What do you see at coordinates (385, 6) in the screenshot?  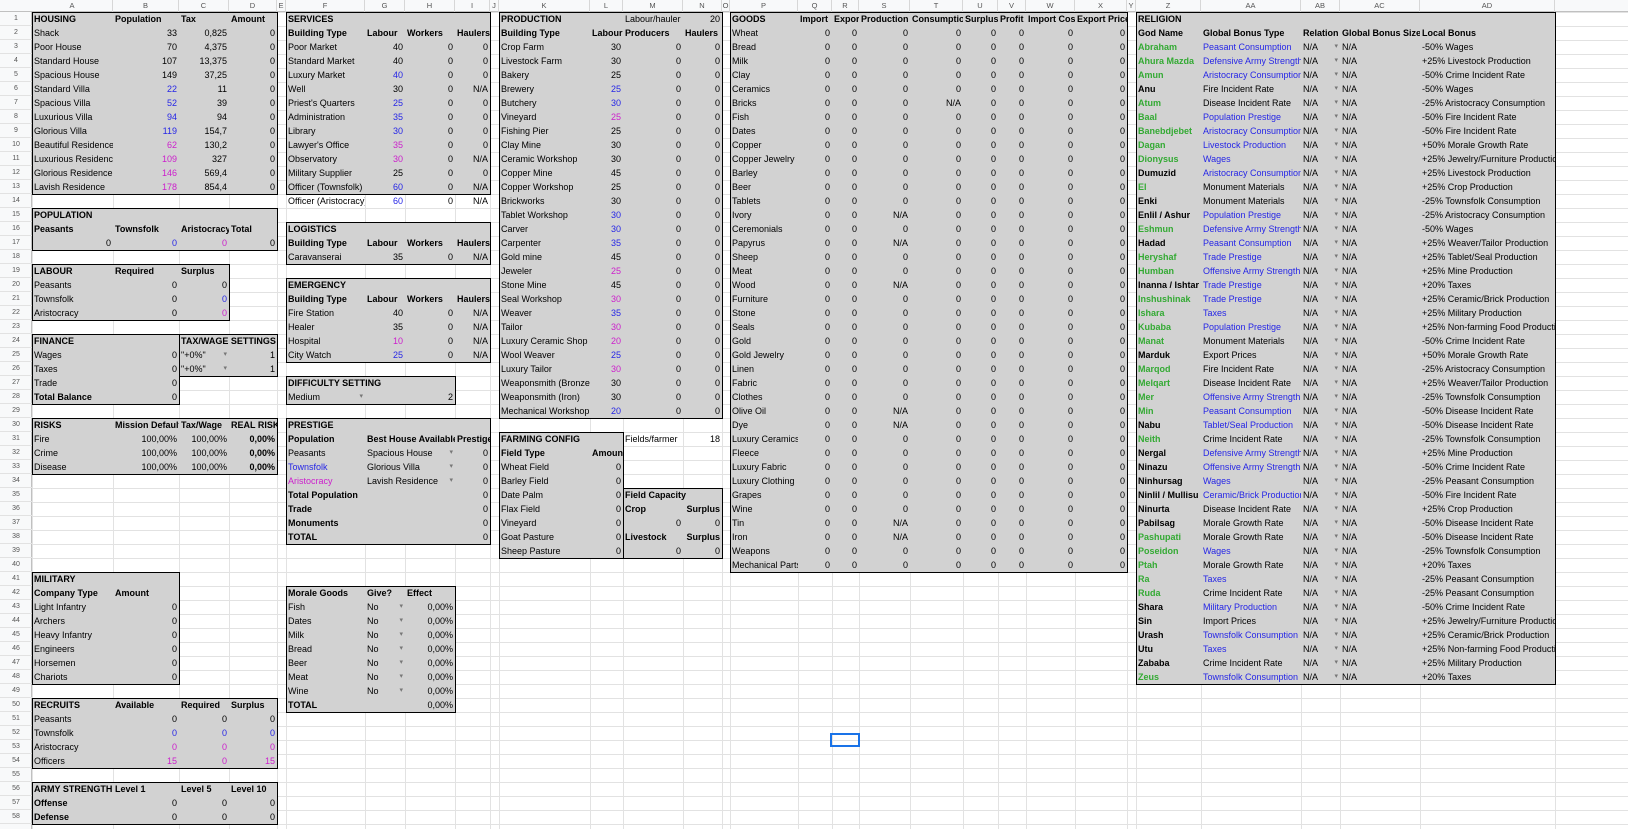 I see `column-header-g: G` at bounding box center [385, 6].